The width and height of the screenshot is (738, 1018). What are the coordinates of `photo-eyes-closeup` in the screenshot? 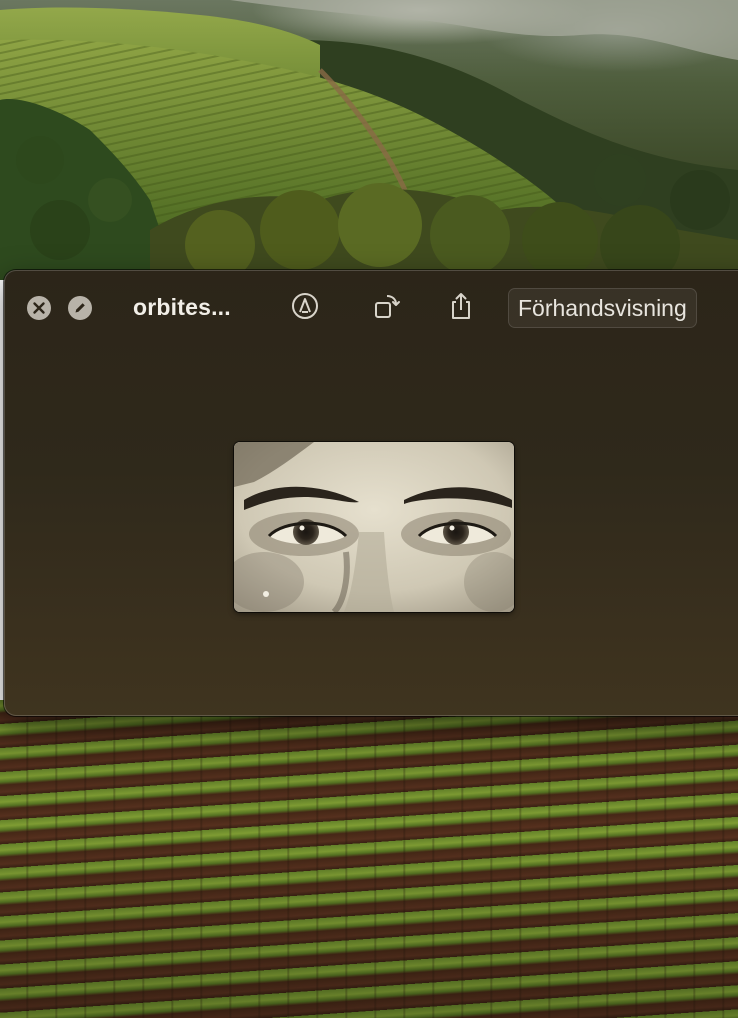 It's located at (374, 527).